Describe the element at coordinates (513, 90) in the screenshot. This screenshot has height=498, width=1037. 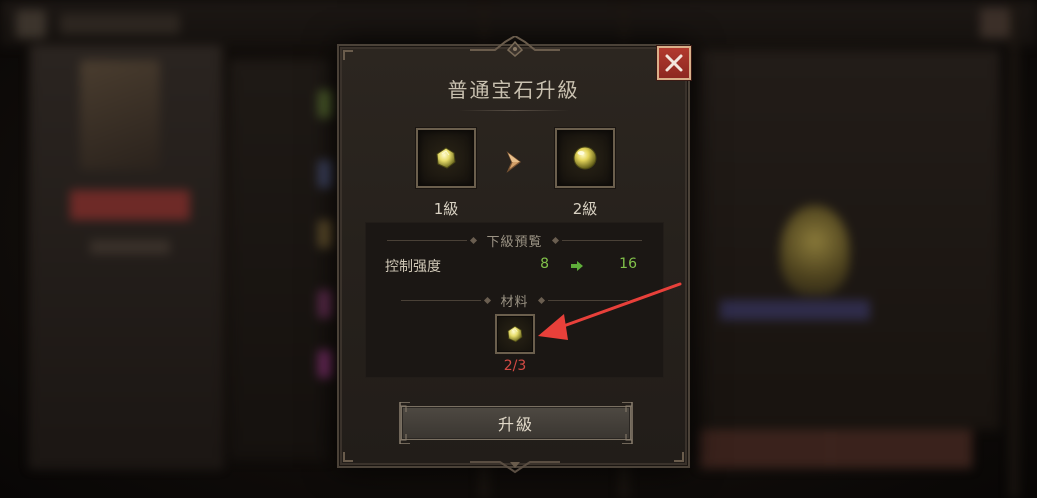
I see `dialog-title: 普通宝石升級` at that location.